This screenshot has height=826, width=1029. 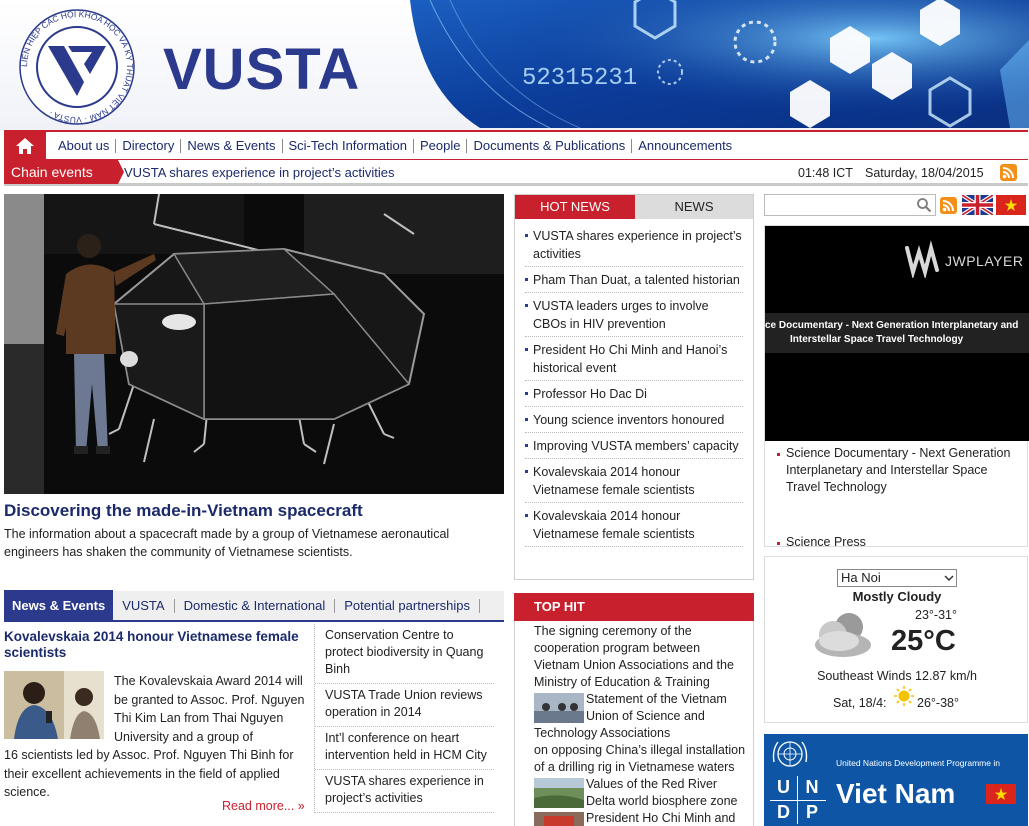 I want to click on tab-news-events: News & Events, so click(x=59, y=605).